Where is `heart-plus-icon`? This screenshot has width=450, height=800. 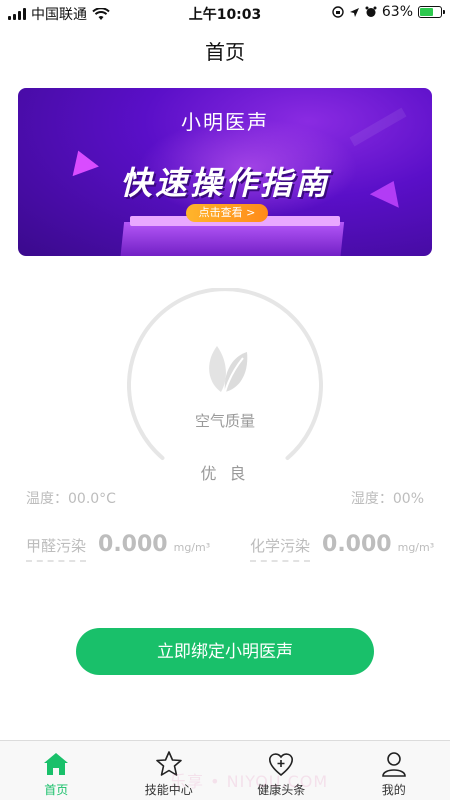
heart-plus-icon is located at coordinates (281, 765).